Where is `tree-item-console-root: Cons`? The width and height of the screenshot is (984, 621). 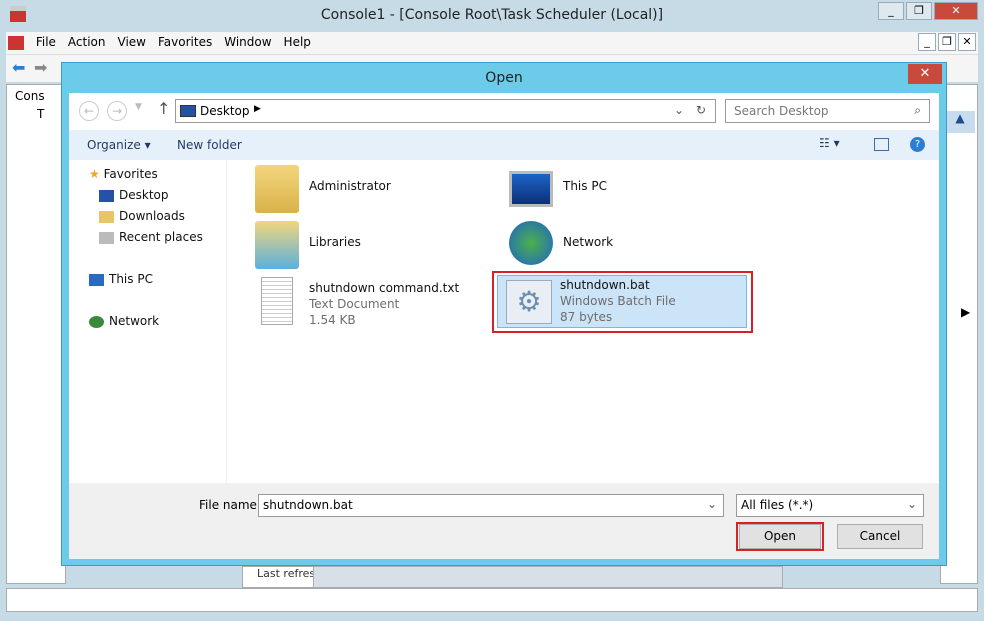 tree-item-console-root: Cons is located at coordinates (30, 96).